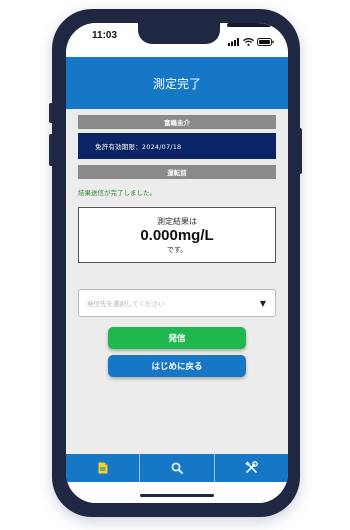 The width and height of the screenshot is (350, 530). What do you see at coordinates (177, 303) in the screenshot?
I see `destination-select: 発信先を選択してください ▼` at bounding box center [177, 303].